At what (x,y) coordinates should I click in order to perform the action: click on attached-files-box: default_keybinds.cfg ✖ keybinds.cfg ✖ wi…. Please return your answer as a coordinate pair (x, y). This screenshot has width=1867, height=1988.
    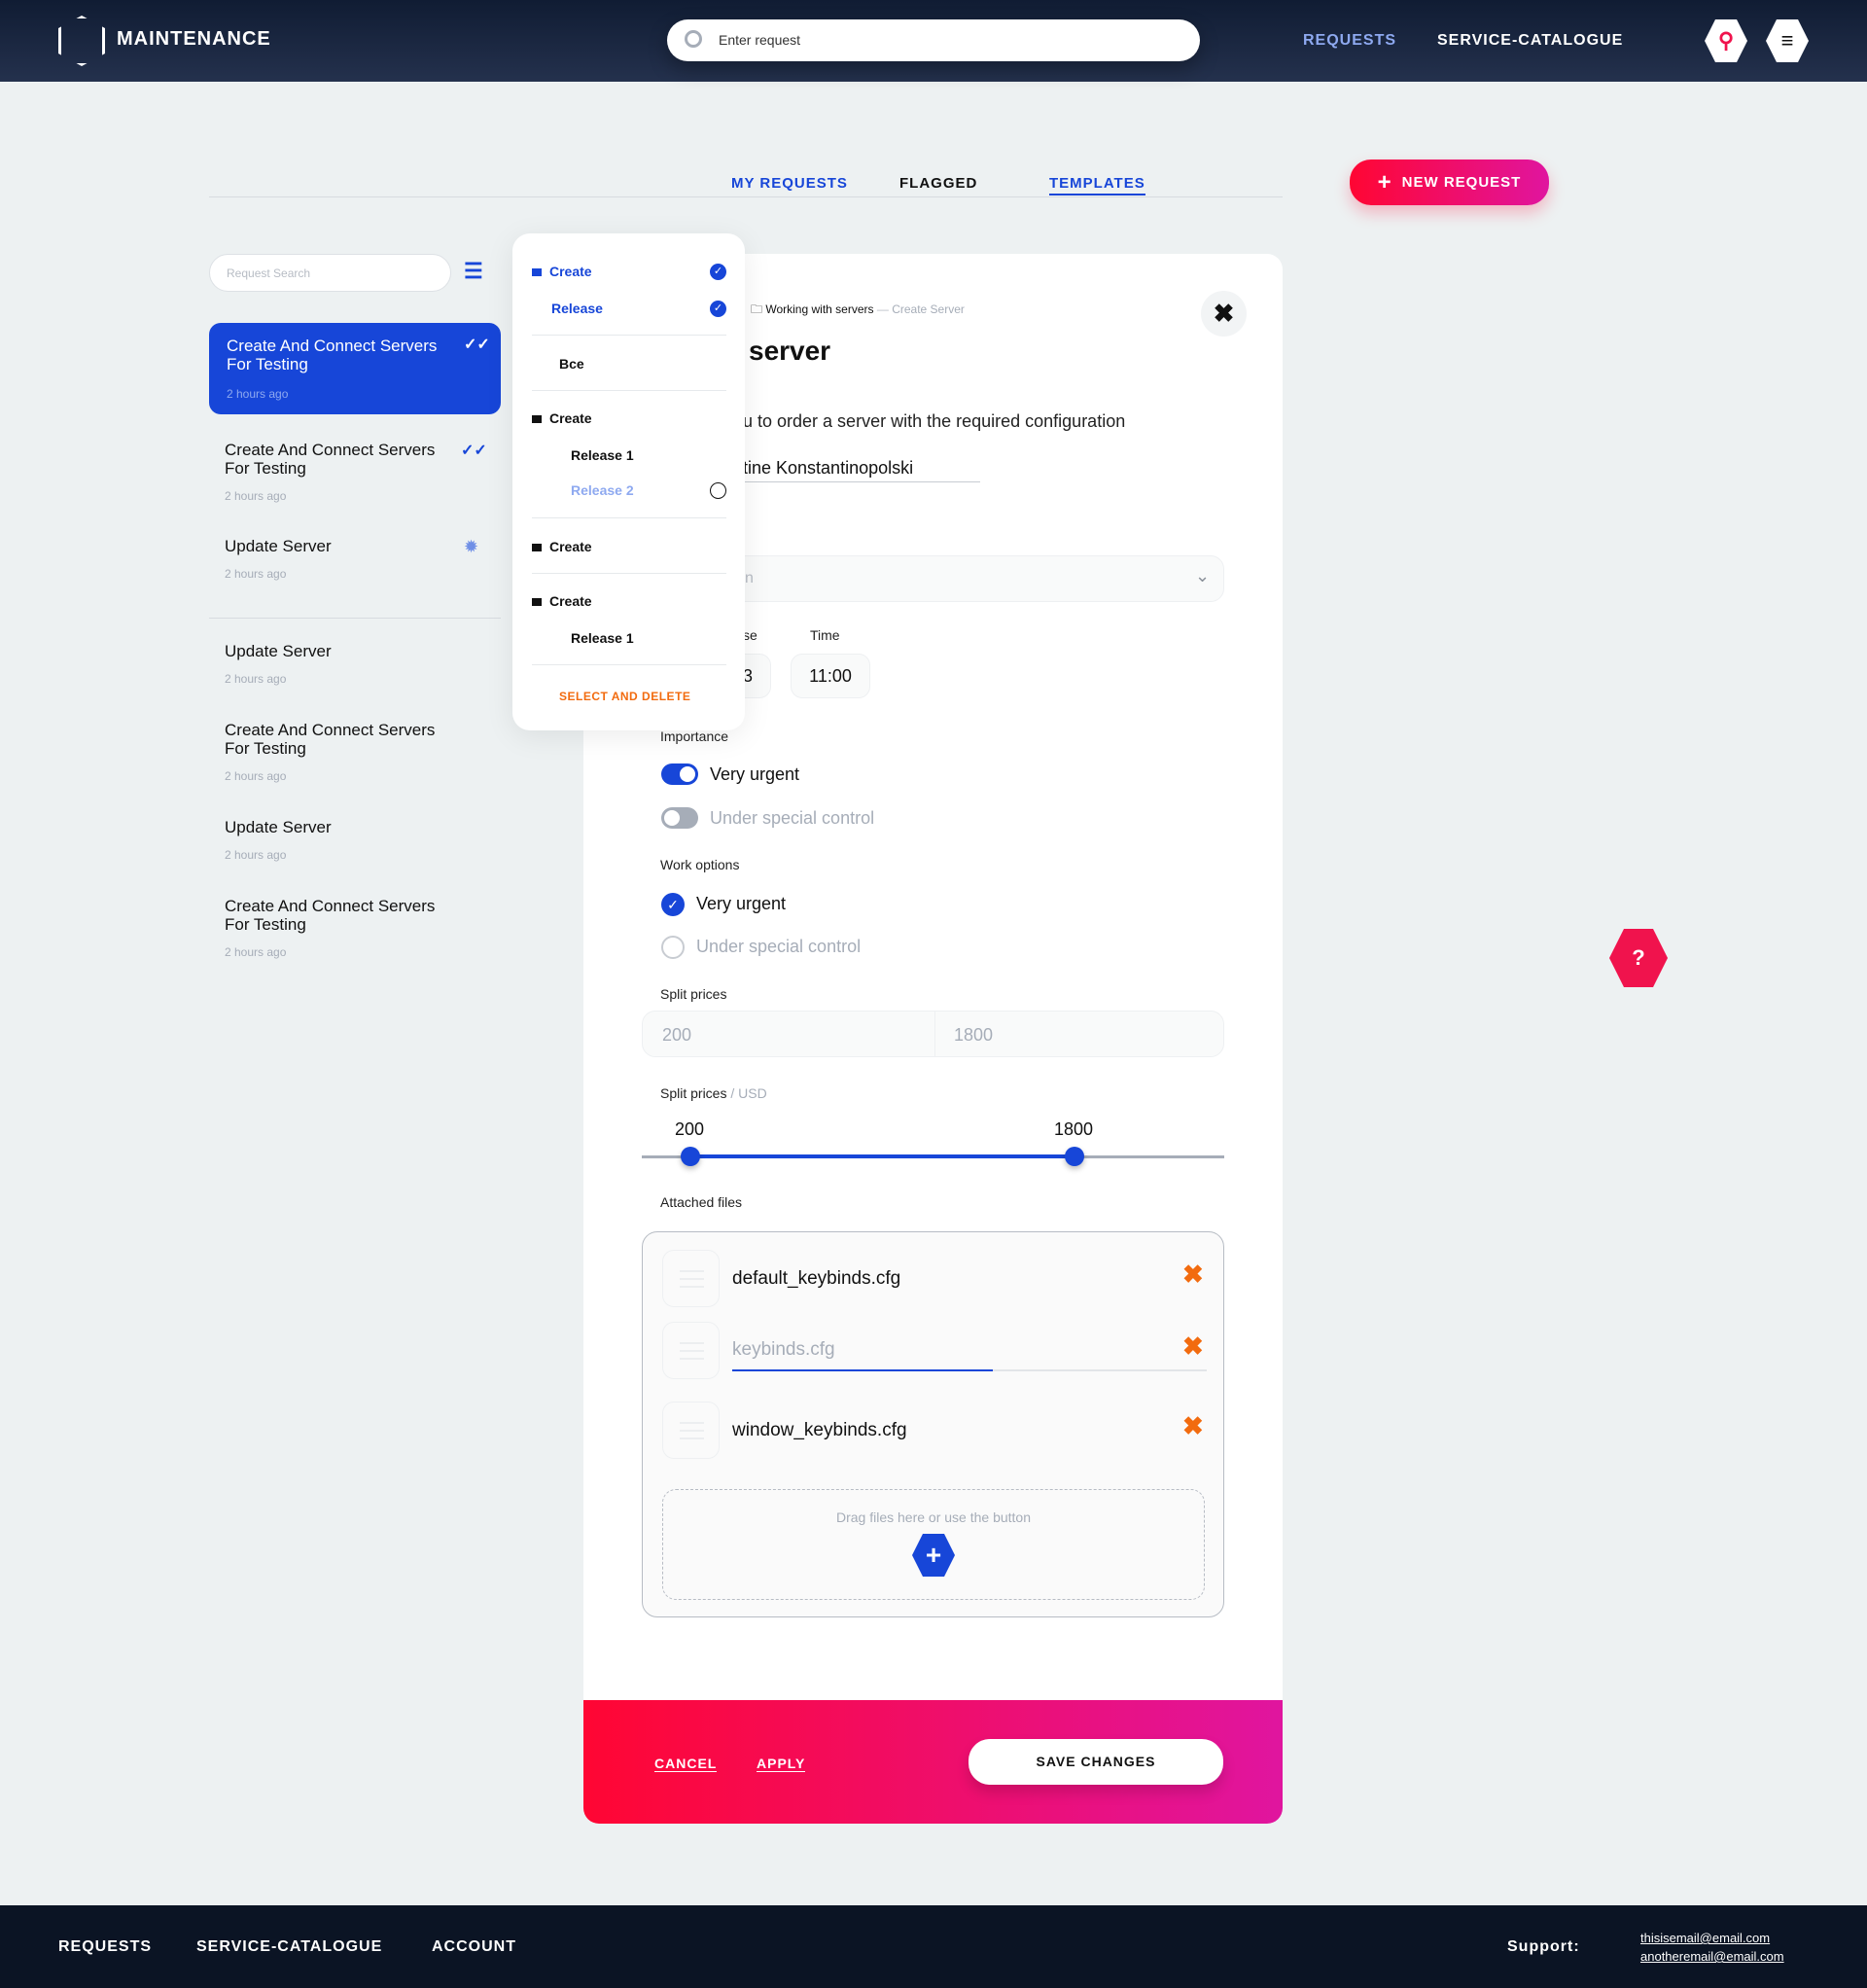
    Looking at the image, I should click on (933, 1424).